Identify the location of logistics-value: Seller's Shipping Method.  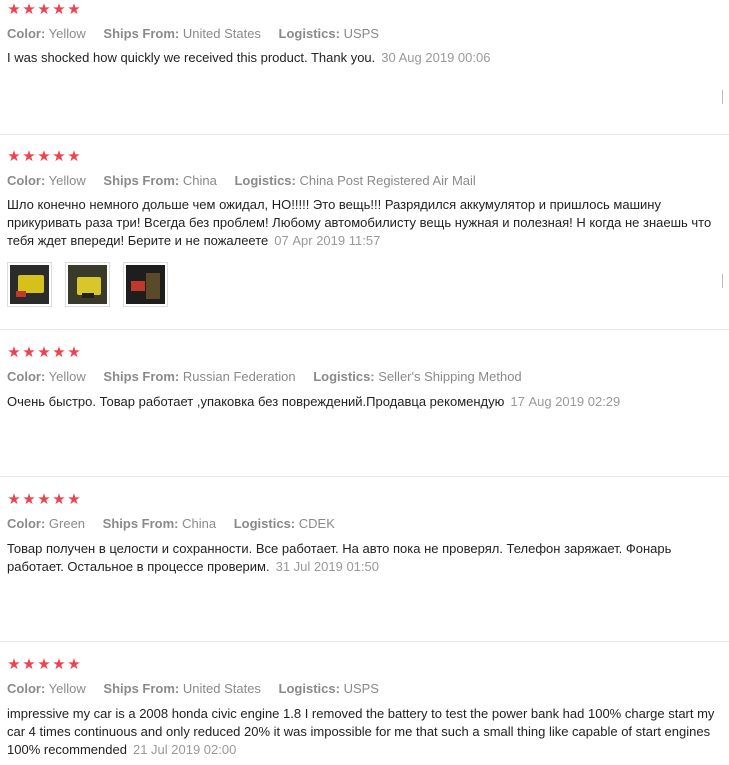
(450, 376).